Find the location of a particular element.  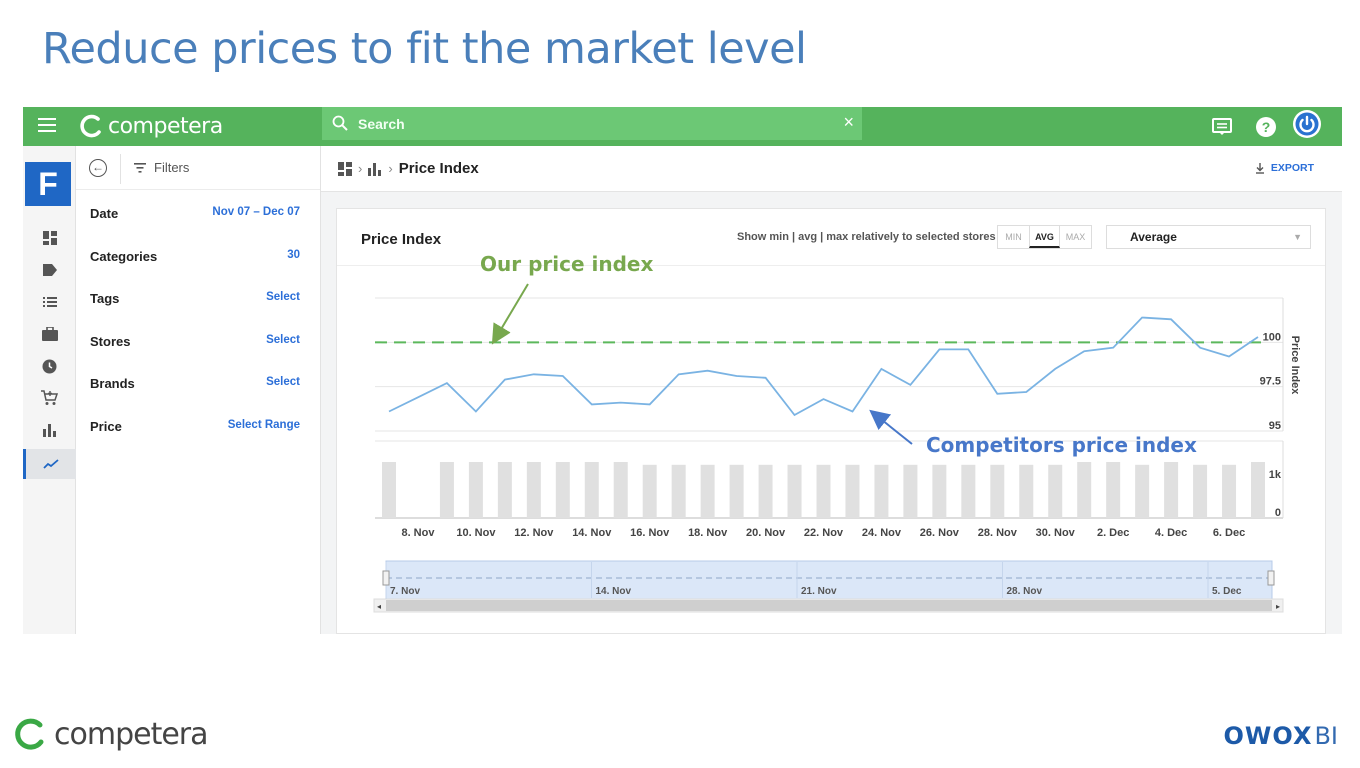

navigator-label: 14. Nov is located at coordinates (614, 591).